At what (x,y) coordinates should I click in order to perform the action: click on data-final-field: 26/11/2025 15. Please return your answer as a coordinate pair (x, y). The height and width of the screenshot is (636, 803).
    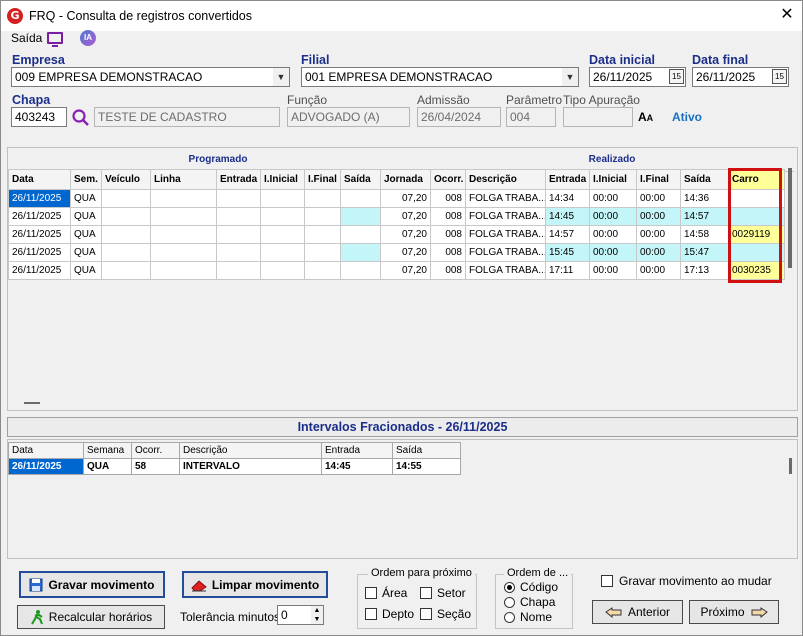
    Looking at the image, I should click on (740, 77).